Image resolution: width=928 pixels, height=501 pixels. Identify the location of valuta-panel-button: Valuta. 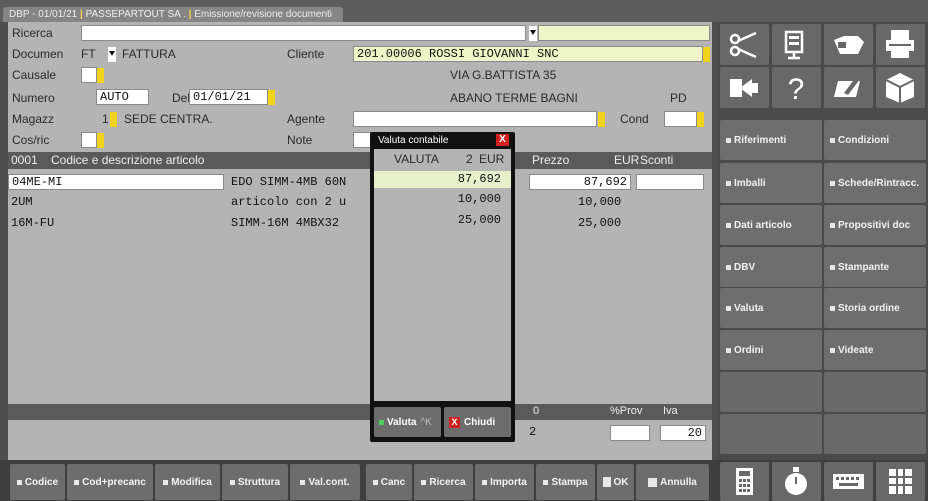
(771, 308).